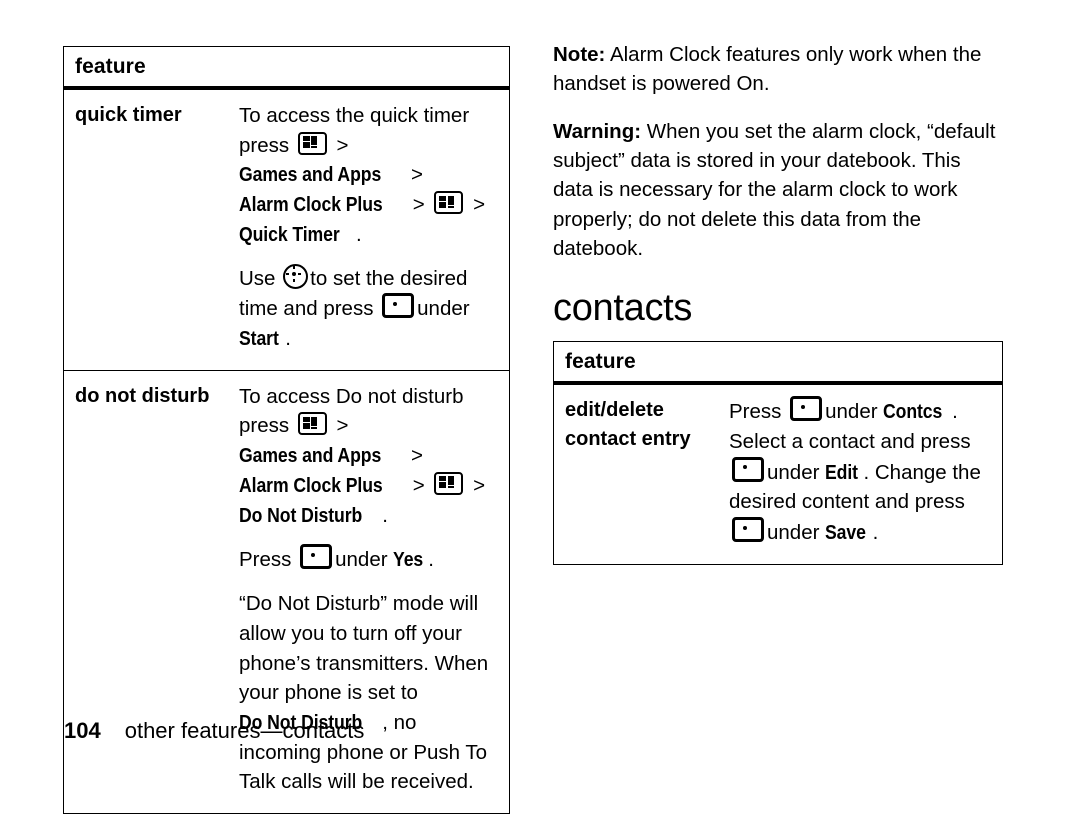  What do you see at coordinates (845, 533) in the screenshot?
I see `menu-label: Save` at bounding box center [845, 533].